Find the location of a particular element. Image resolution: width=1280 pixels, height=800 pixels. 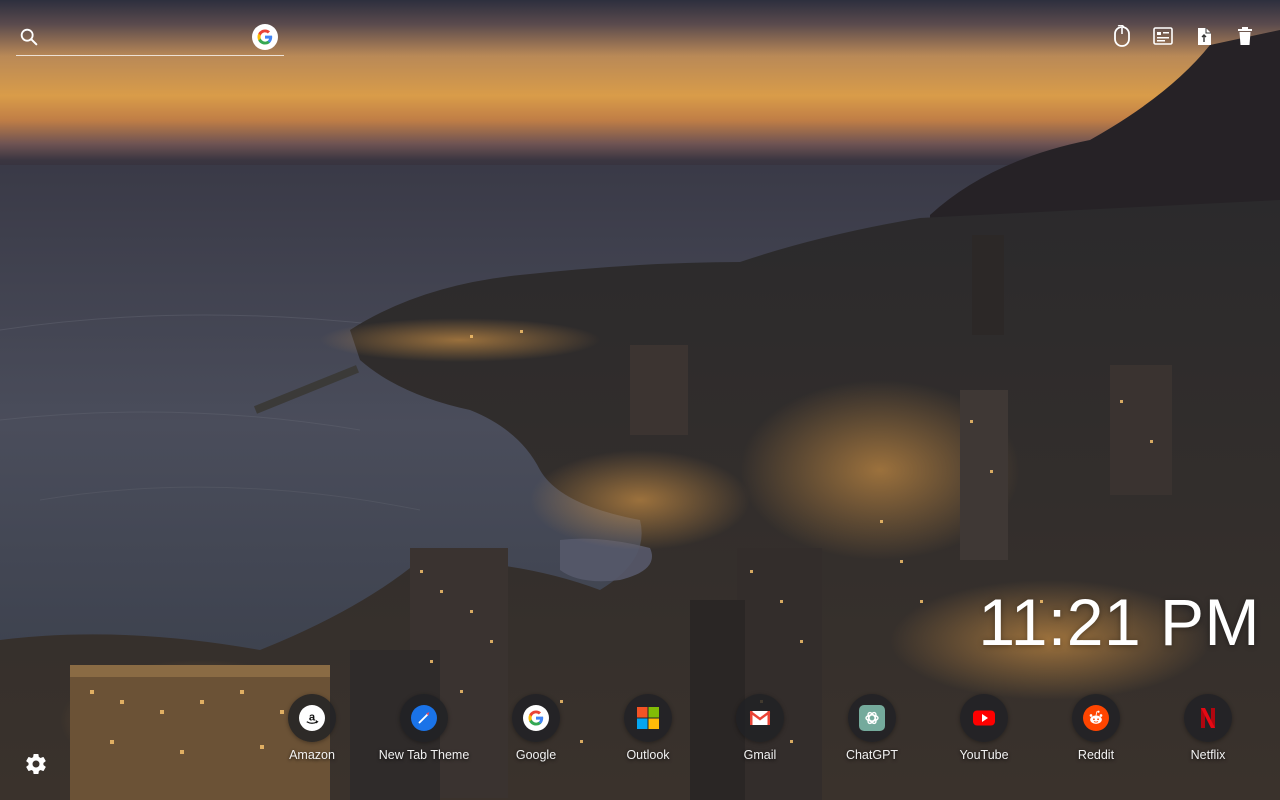

chatgpt-icon is located at coordinates (872, 718).